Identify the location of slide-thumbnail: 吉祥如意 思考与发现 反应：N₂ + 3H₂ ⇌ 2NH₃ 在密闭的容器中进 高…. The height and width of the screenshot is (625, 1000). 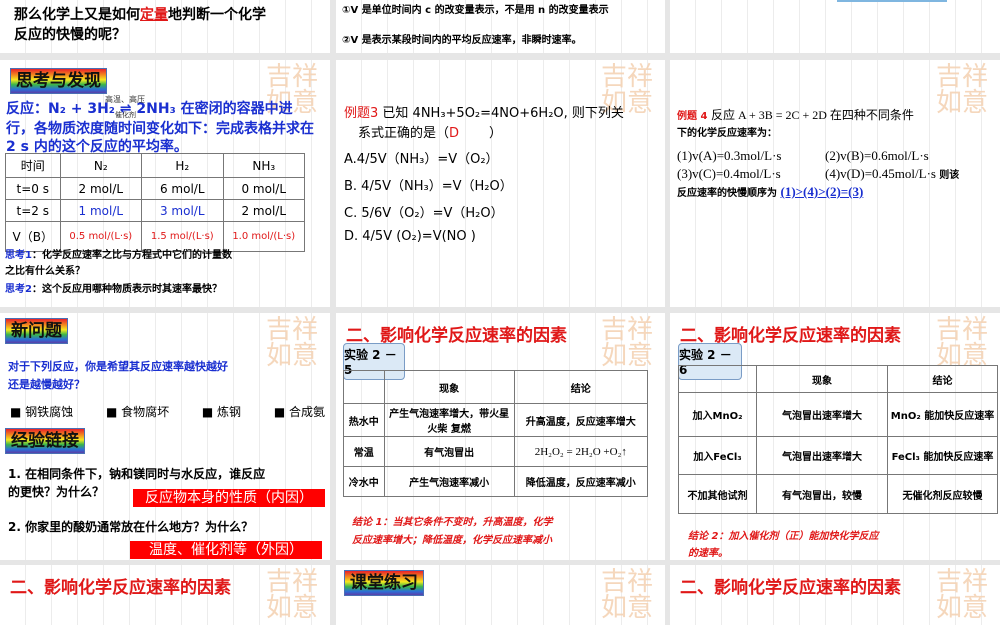
(165, 183).